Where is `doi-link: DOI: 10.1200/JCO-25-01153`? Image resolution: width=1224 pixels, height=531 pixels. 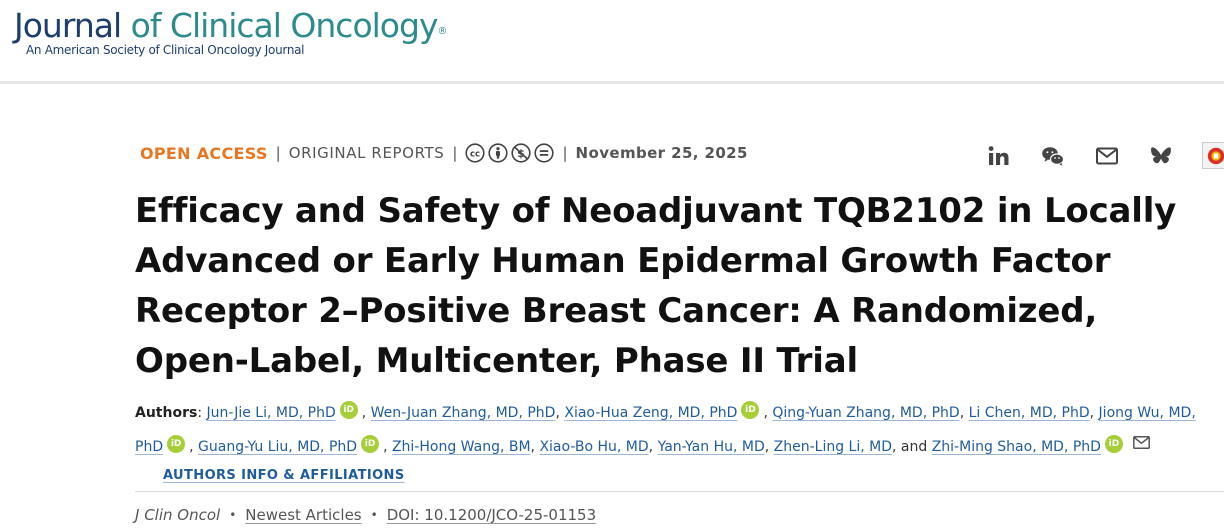
doi-link: DOI: 10.1200/JCO-25-01153 is located at coordinates (491, 515).